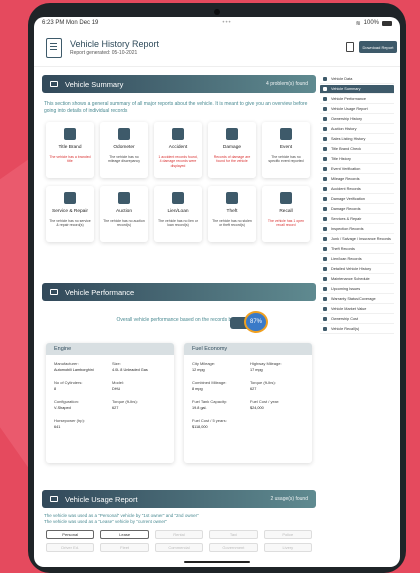 This screenshot has height=573, width=420. I want to click on sidebar-item-vehicle-recall-s: Vehicle Recall(s), so click(357, 329).